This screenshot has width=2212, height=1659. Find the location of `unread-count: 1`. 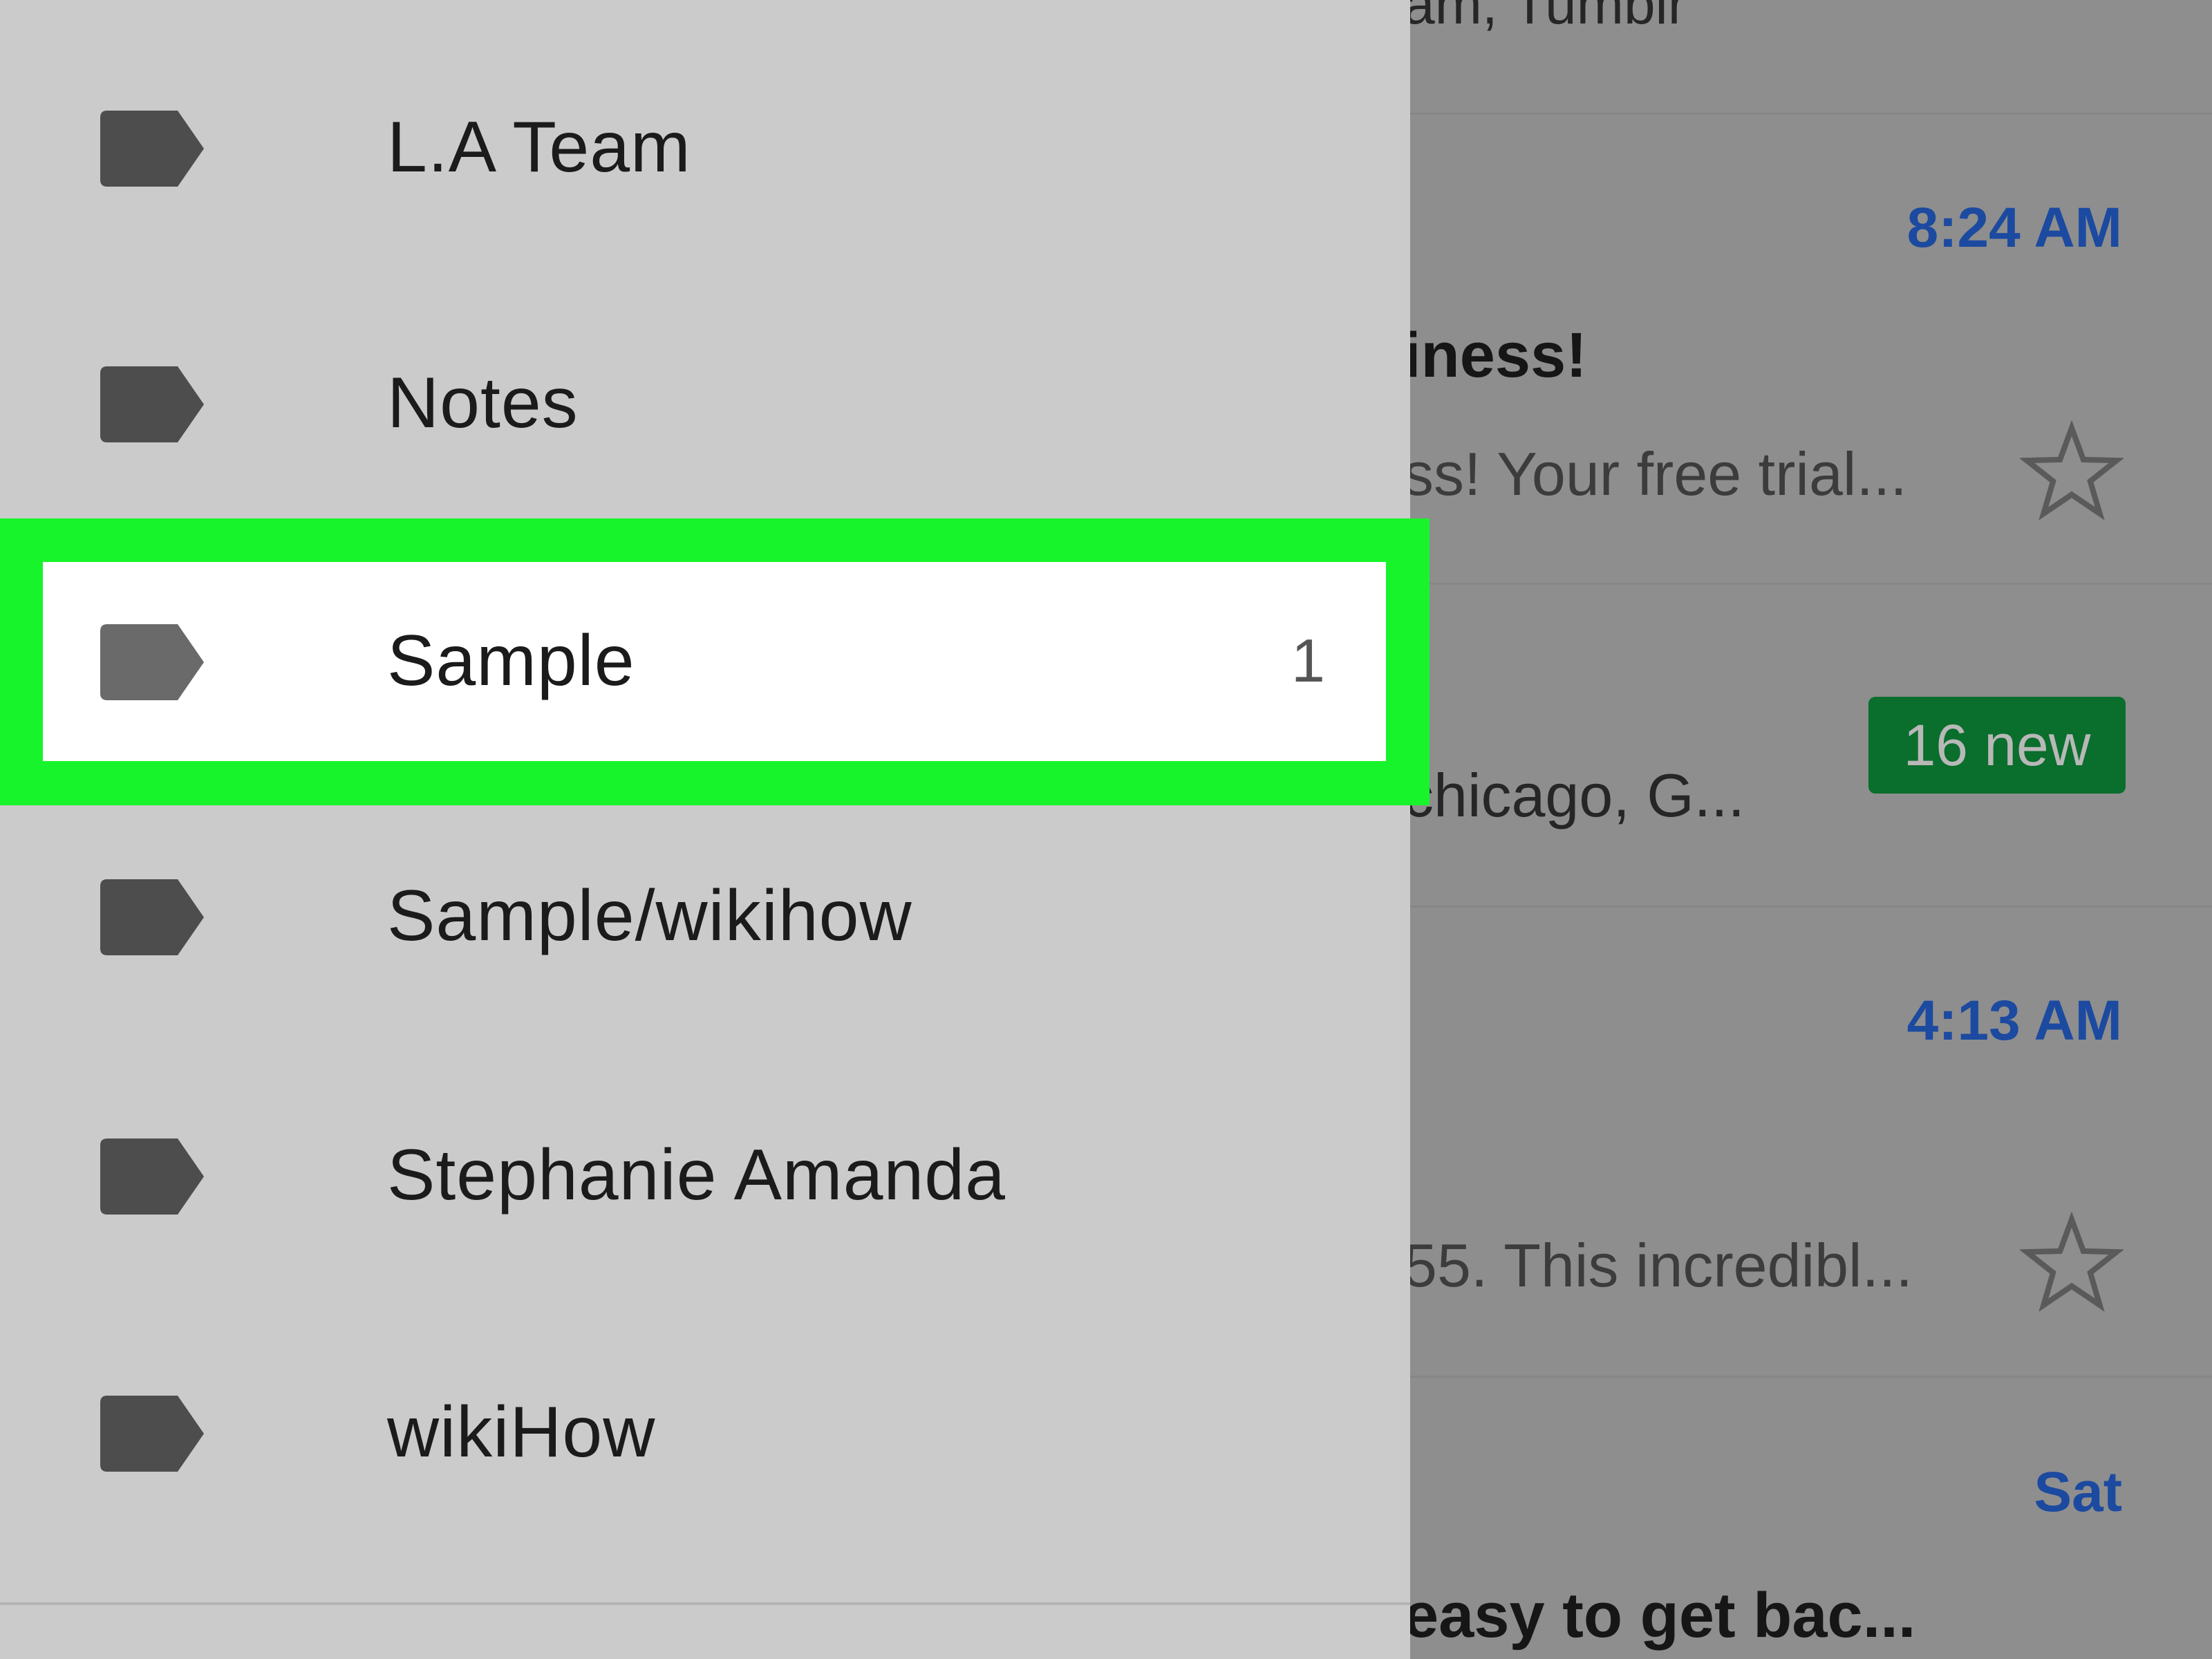

unread-count: 1 is located at coordinates (1308, 660).